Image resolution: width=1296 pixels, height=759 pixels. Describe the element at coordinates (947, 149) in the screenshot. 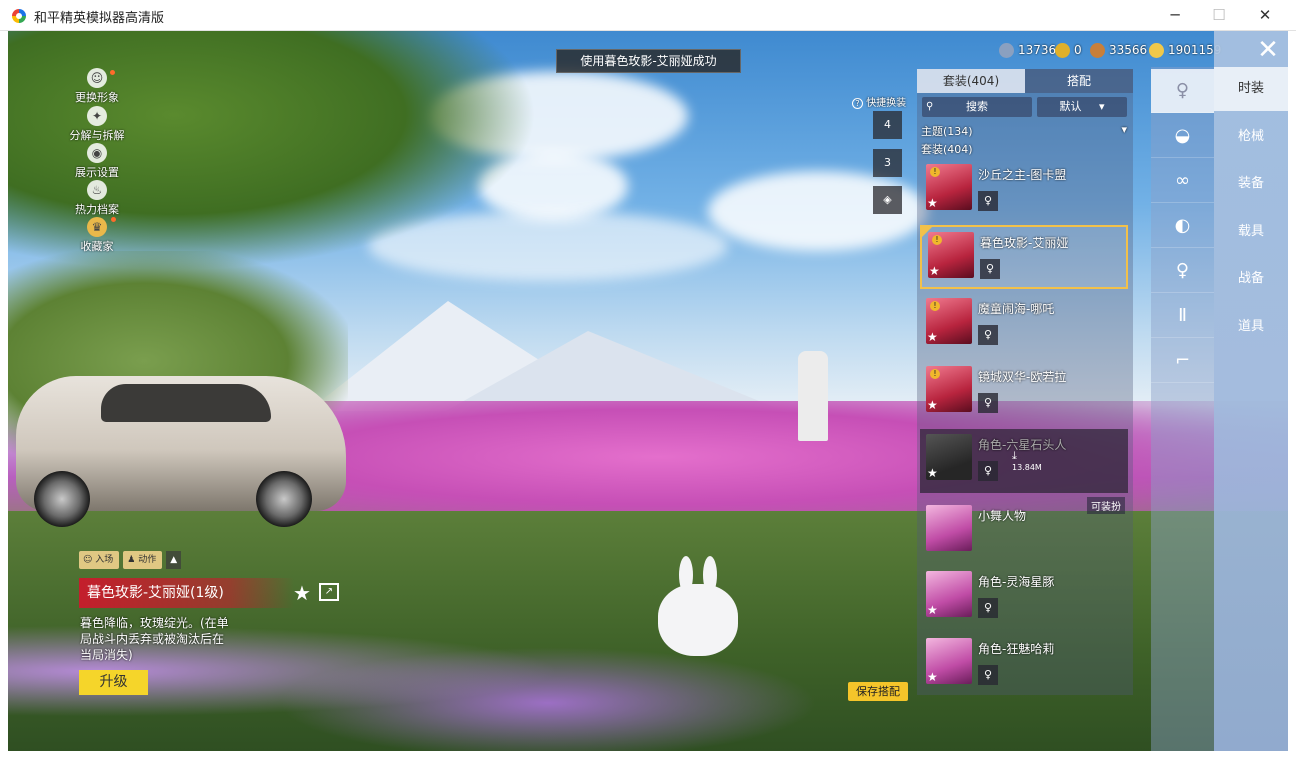

I see `suit-count: 套装(404)` at that location.